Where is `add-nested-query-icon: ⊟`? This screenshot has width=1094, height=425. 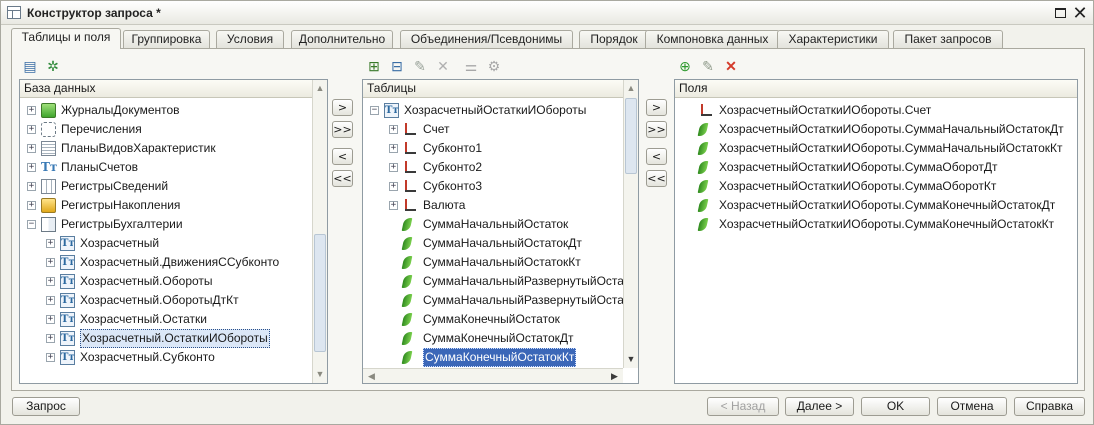
add-nested-query-icon: ⊟ is located at coordinates (397, 66).